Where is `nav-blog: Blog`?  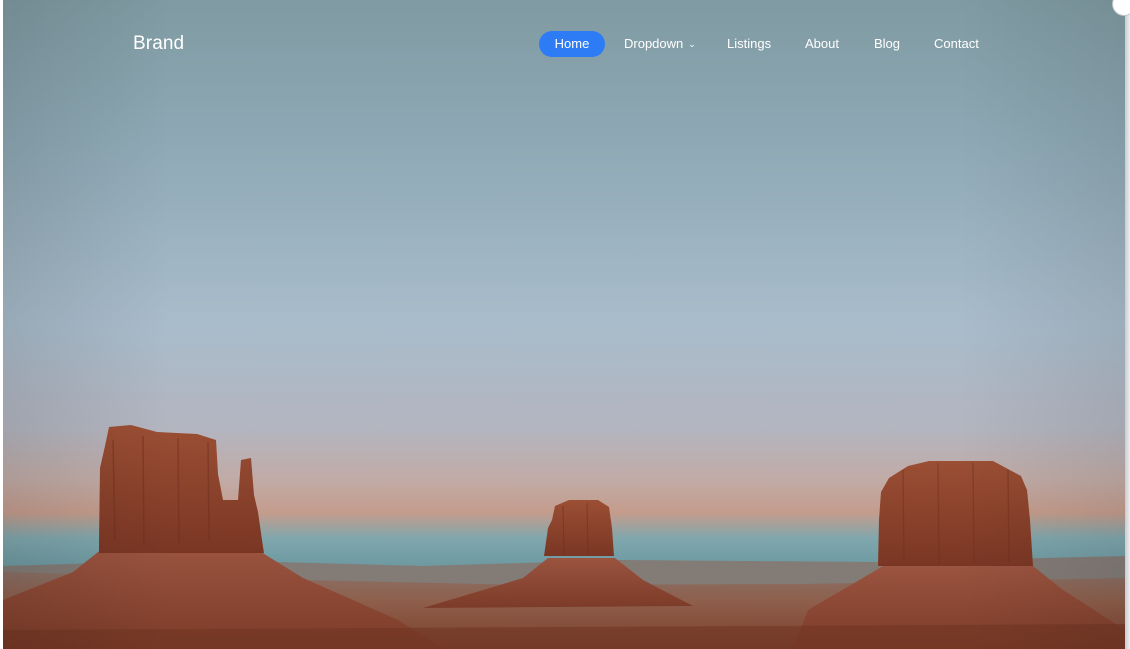 nav-blog: Blog is located at coordinates (887, 44).